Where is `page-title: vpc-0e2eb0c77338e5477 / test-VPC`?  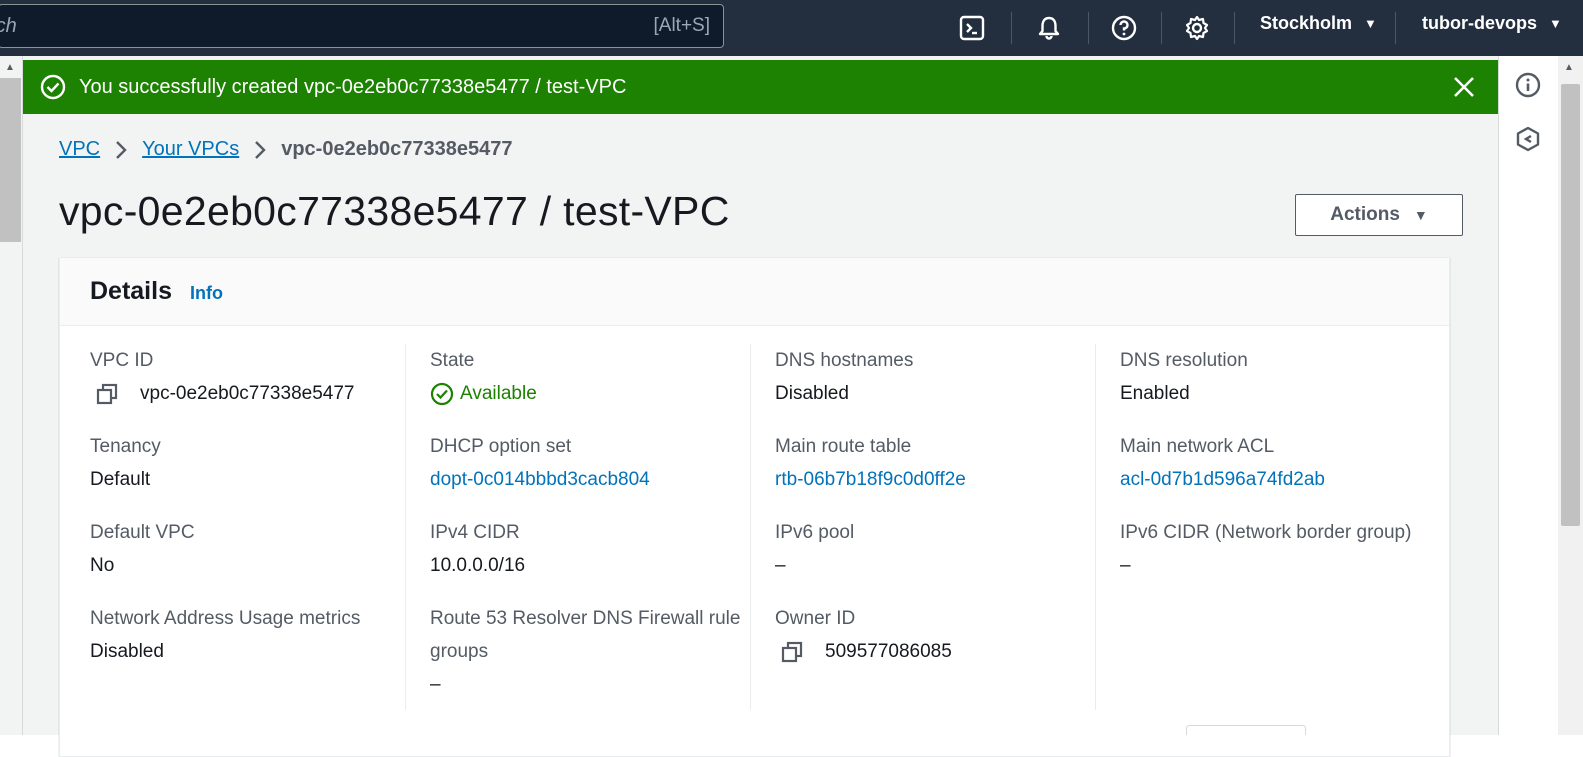 page-title: vpc-0e2eb0c77338e5477 / test-VPC is located at coordinates (394, 211).